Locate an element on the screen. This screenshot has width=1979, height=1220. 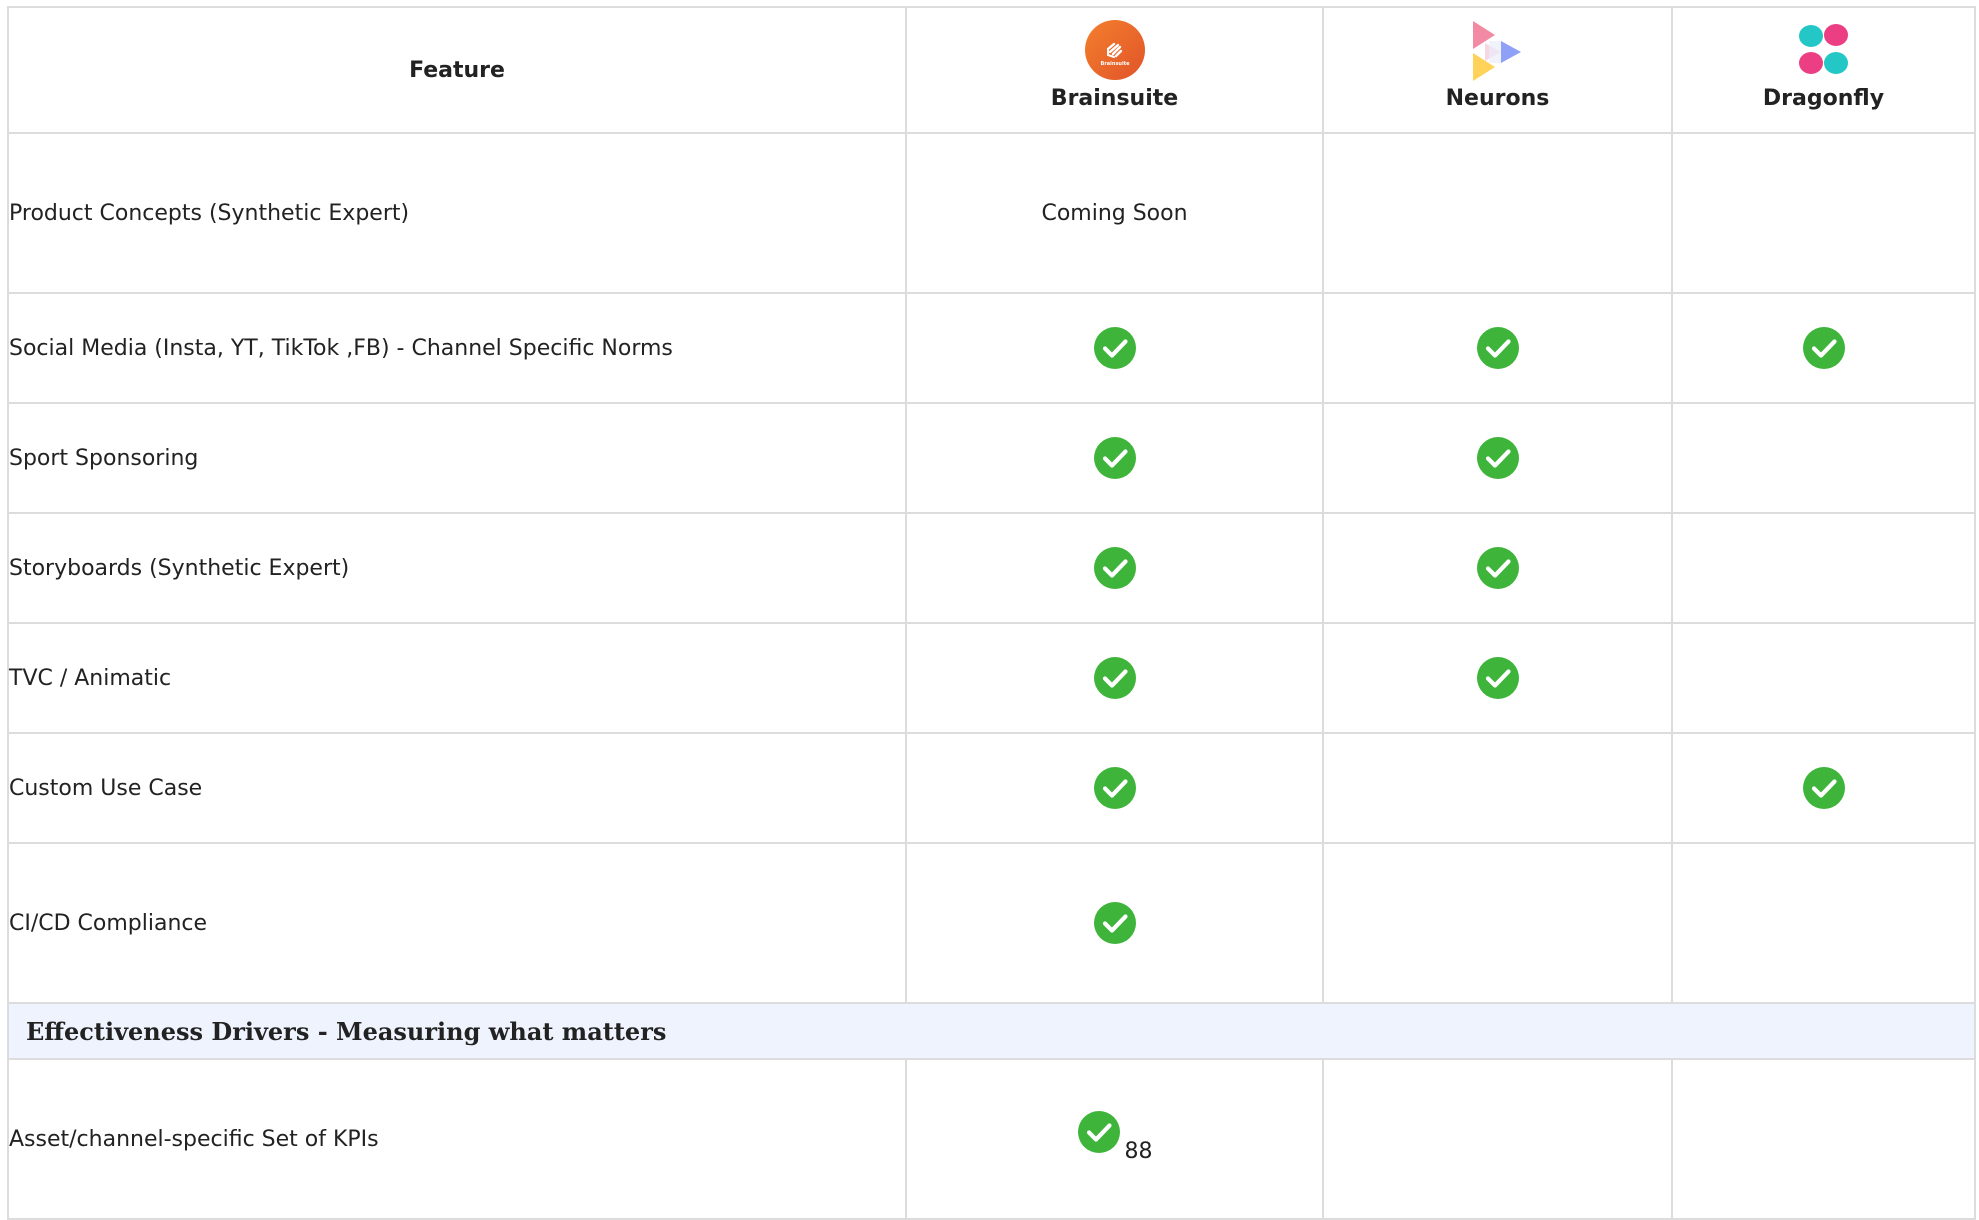
kpi-check-with-value: 88 is located at coordinates (1115, 1137).